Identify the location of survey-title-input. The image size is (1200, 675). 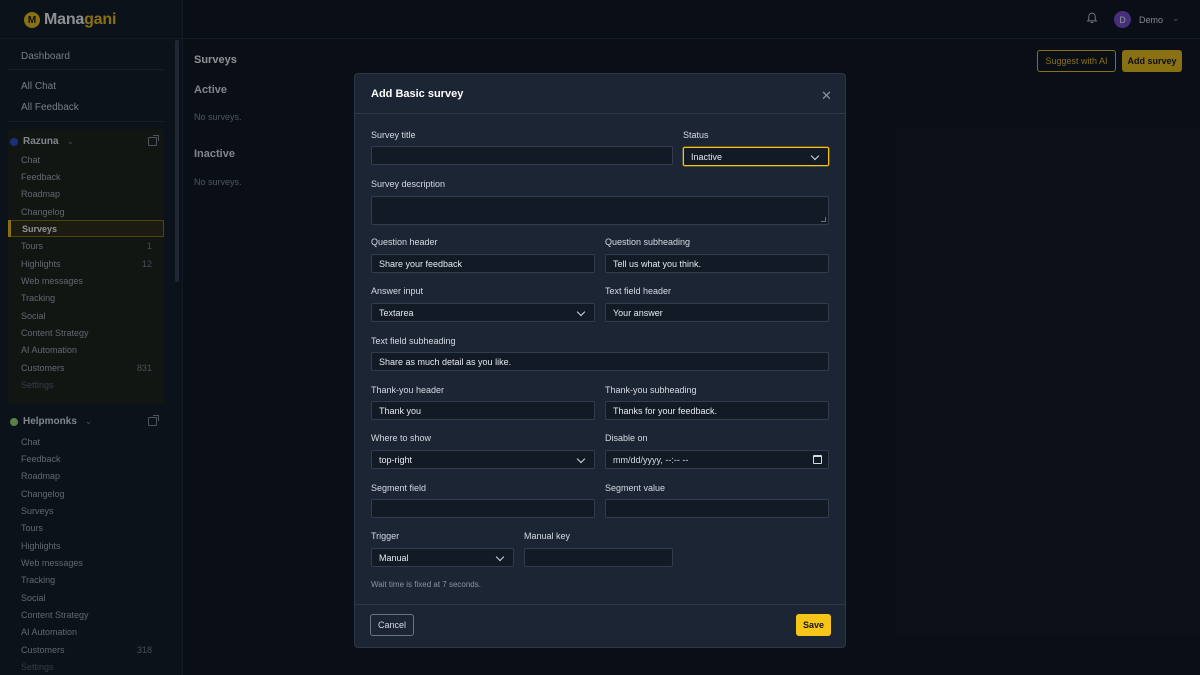
(522, 155).